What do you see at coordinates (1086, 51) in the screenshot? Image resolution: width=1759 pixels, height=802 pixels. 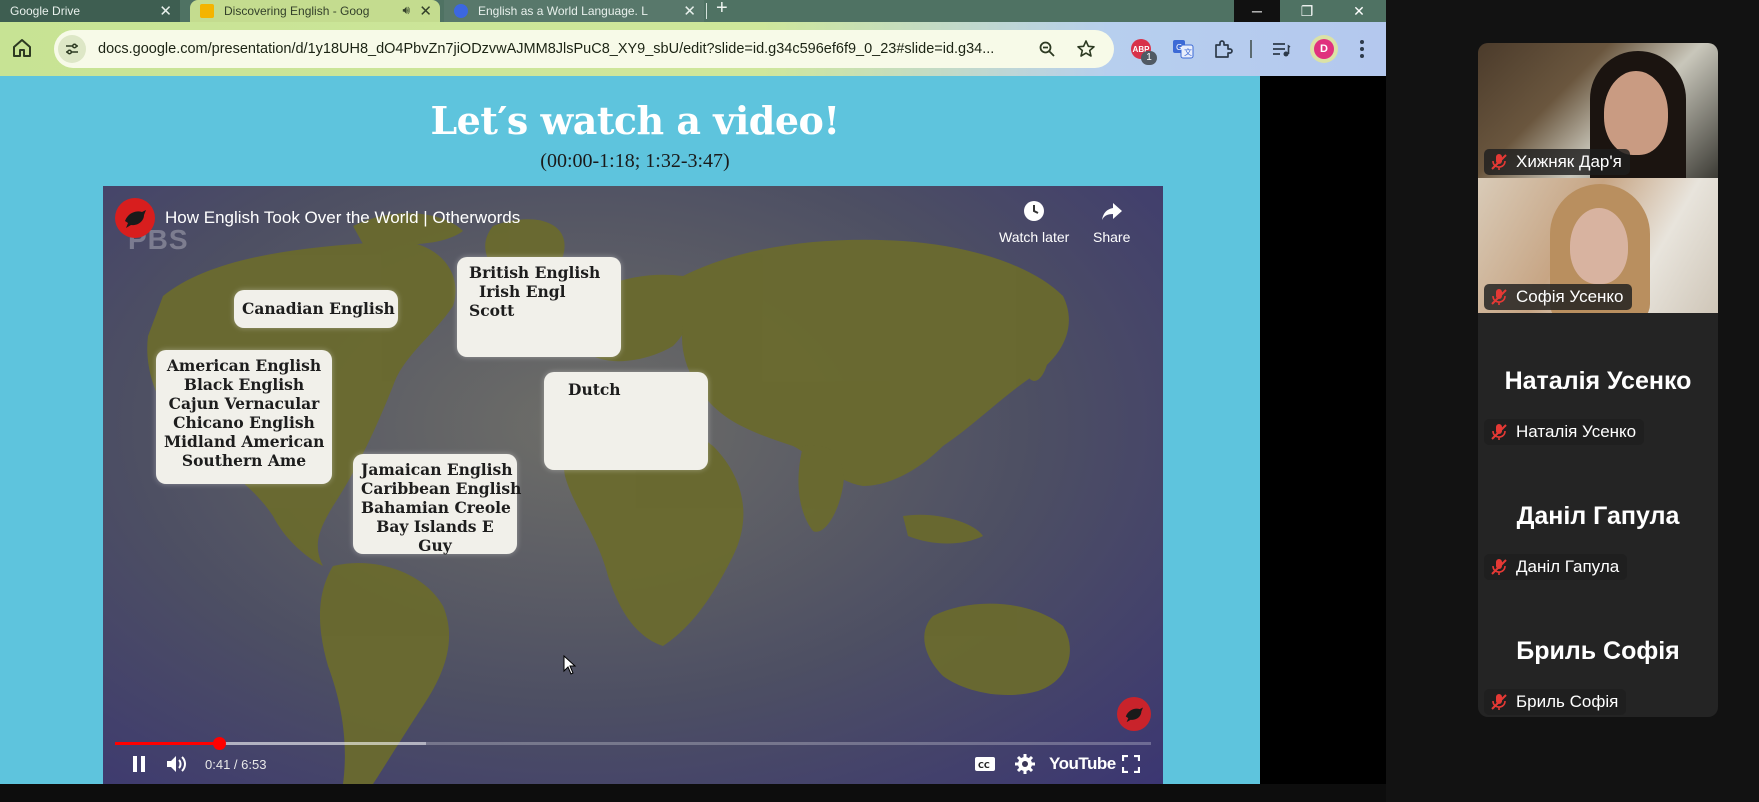 I see `star-icon` at bounding box center [1086, 51].